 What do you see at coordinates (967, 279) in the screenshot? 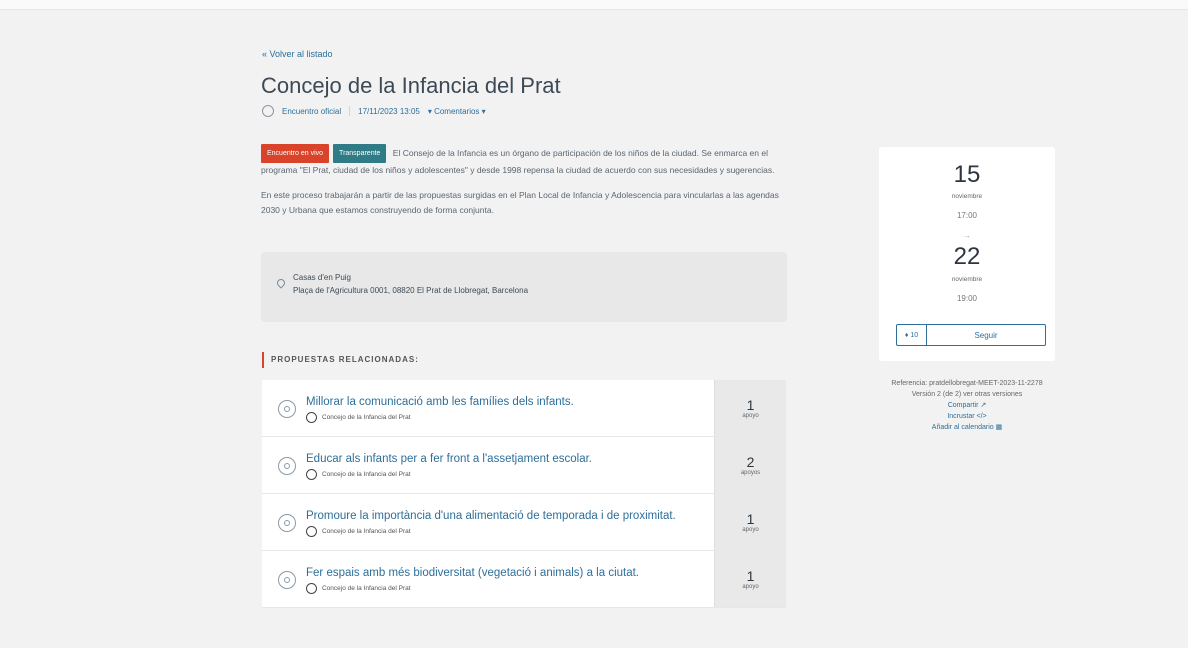
I see `end-month: noviembre` at bounding box center [967, 279].